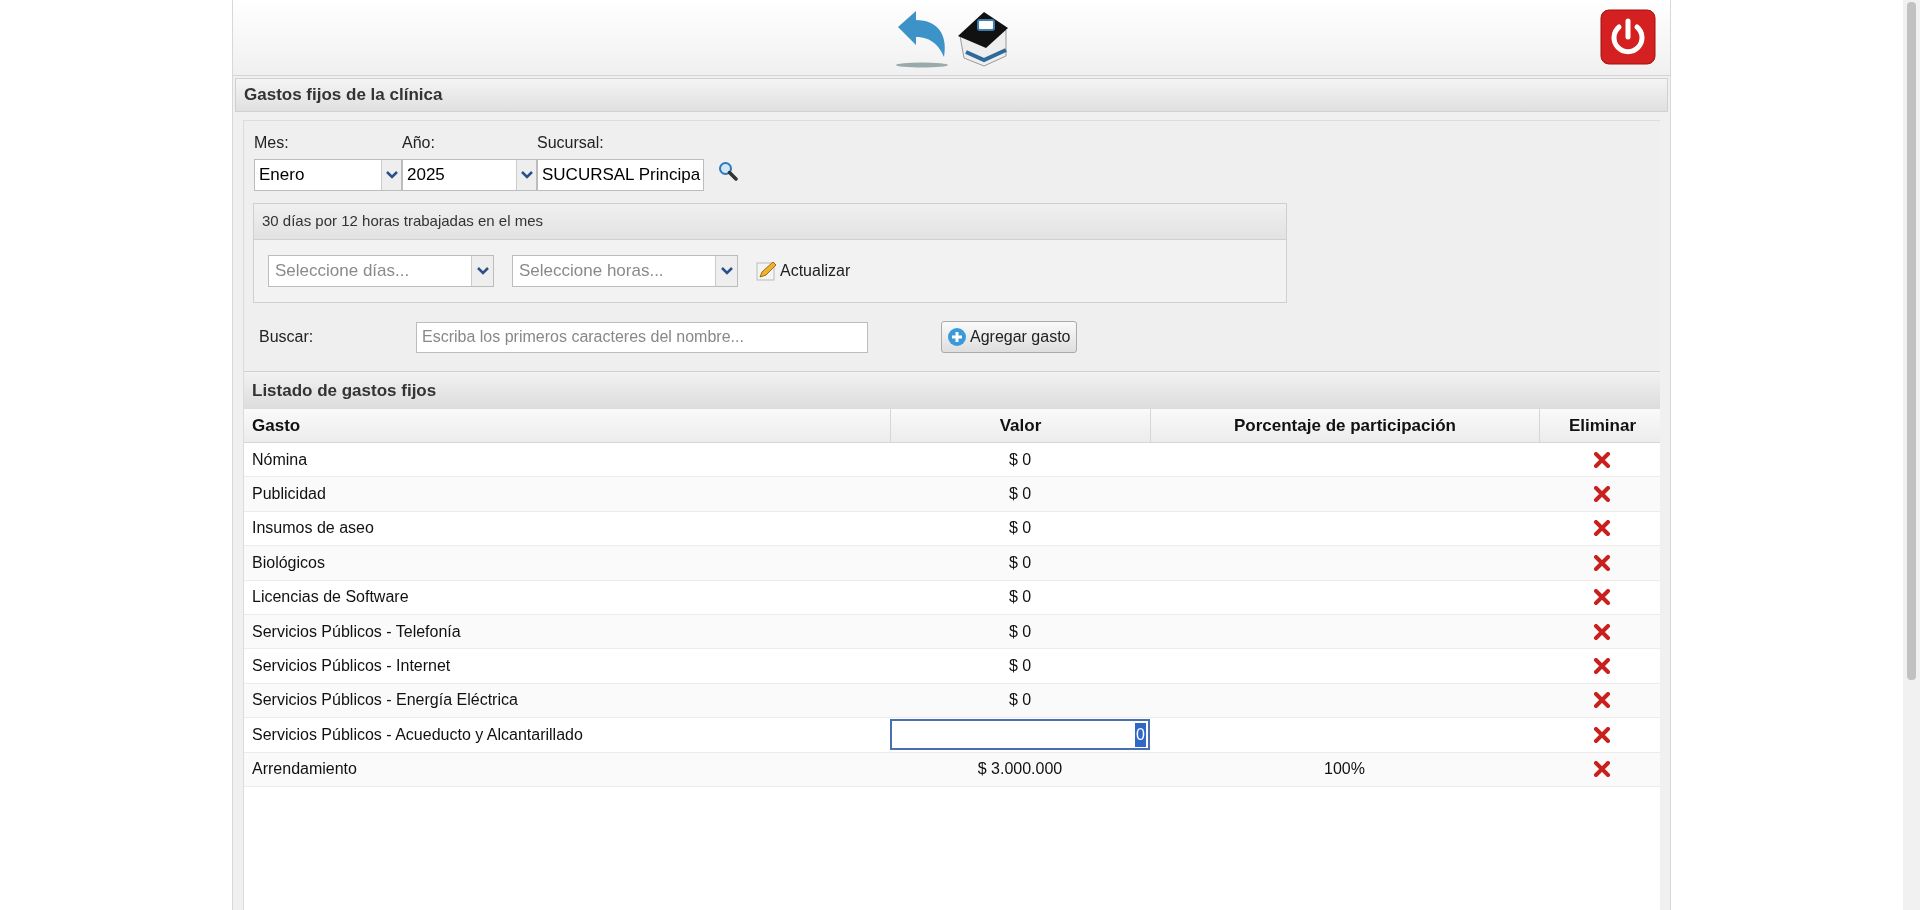  I want to click on add-expense-button: Agregar gasto, so click(1009, 337).